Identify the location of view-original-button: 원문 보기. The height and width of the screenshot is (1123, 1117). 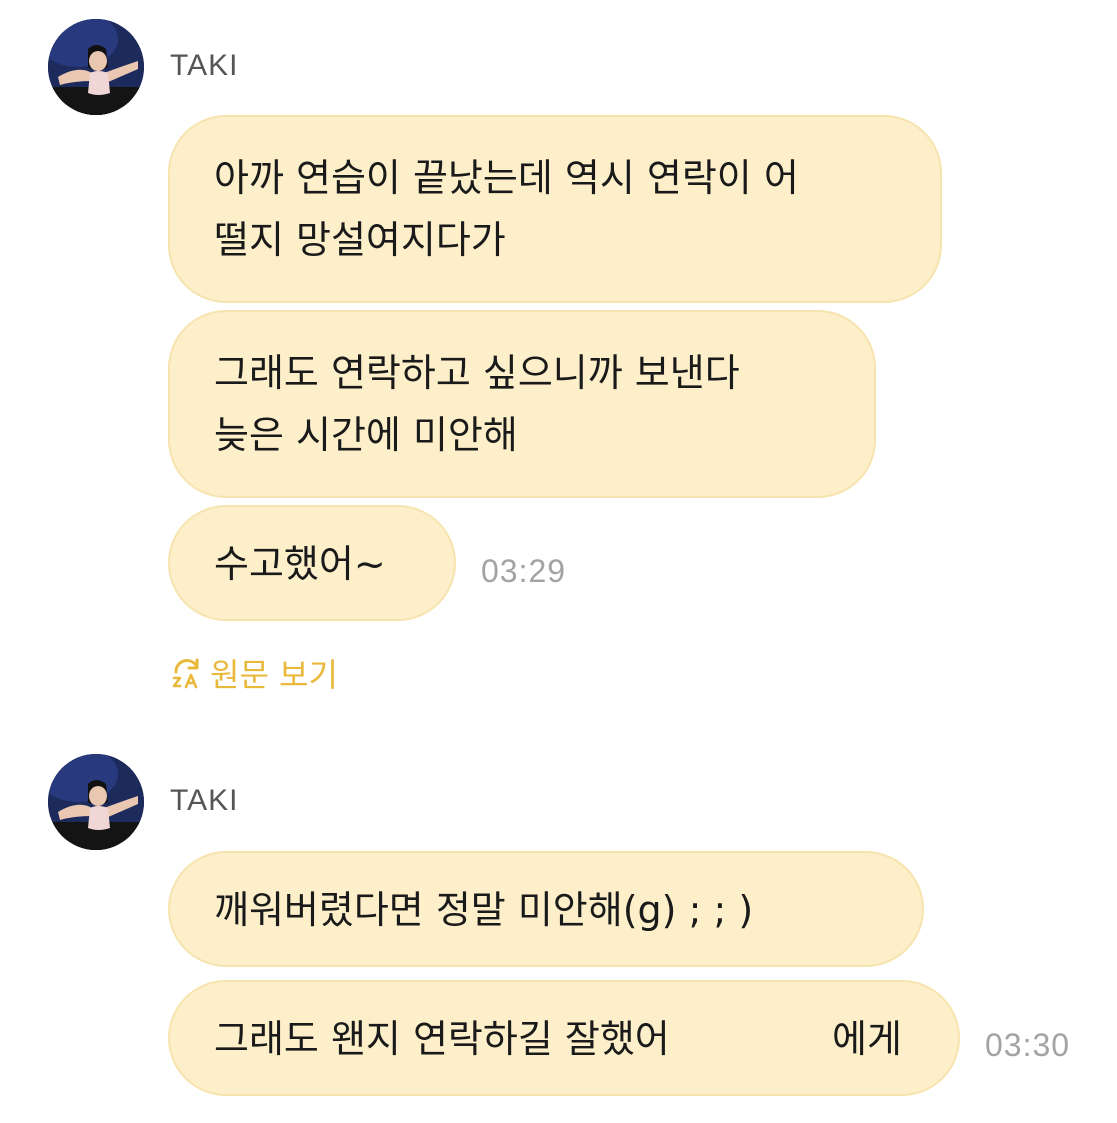
(254, 673).